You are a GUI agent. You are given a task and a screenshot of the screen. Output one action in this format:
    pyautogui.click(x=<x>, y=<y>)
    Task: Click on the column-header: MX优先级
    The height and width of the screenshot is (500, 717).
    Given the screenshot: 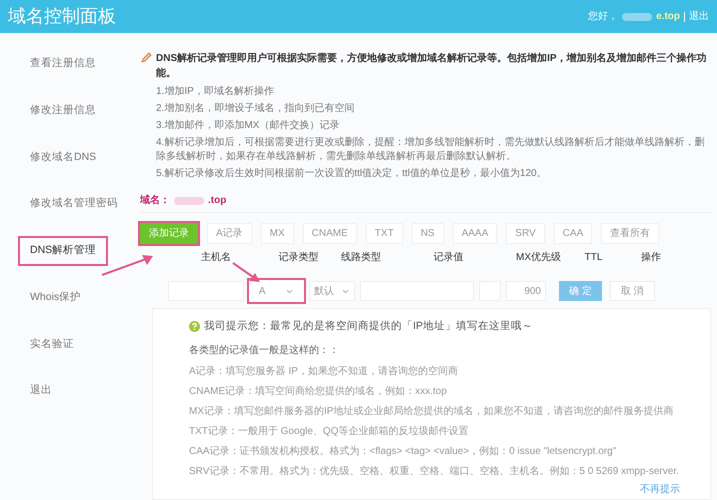 What is the action you would take?
    pyautogui.click(x=538, y=257)
    